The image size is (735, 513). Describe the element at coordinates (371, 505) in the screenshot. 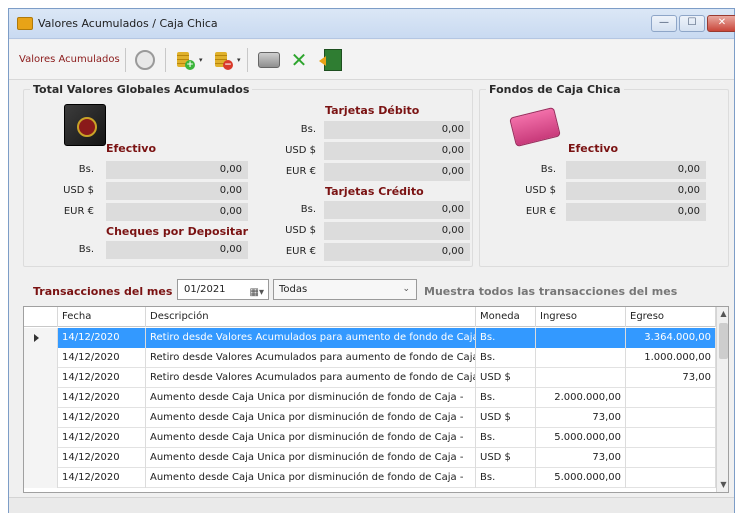

I see `status-bar` at that location.